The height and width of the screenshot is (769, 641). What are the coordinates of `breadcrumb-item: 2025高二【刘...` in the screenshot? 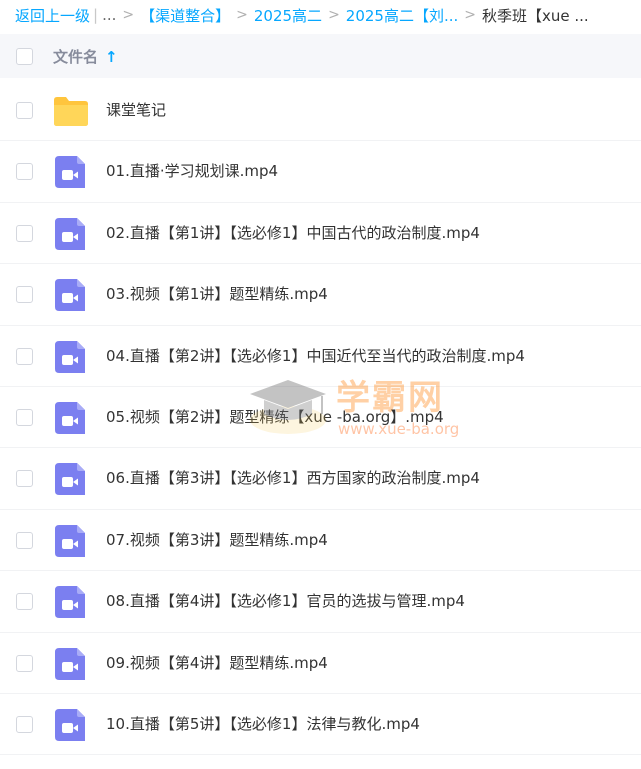 It's located at (402, 15).